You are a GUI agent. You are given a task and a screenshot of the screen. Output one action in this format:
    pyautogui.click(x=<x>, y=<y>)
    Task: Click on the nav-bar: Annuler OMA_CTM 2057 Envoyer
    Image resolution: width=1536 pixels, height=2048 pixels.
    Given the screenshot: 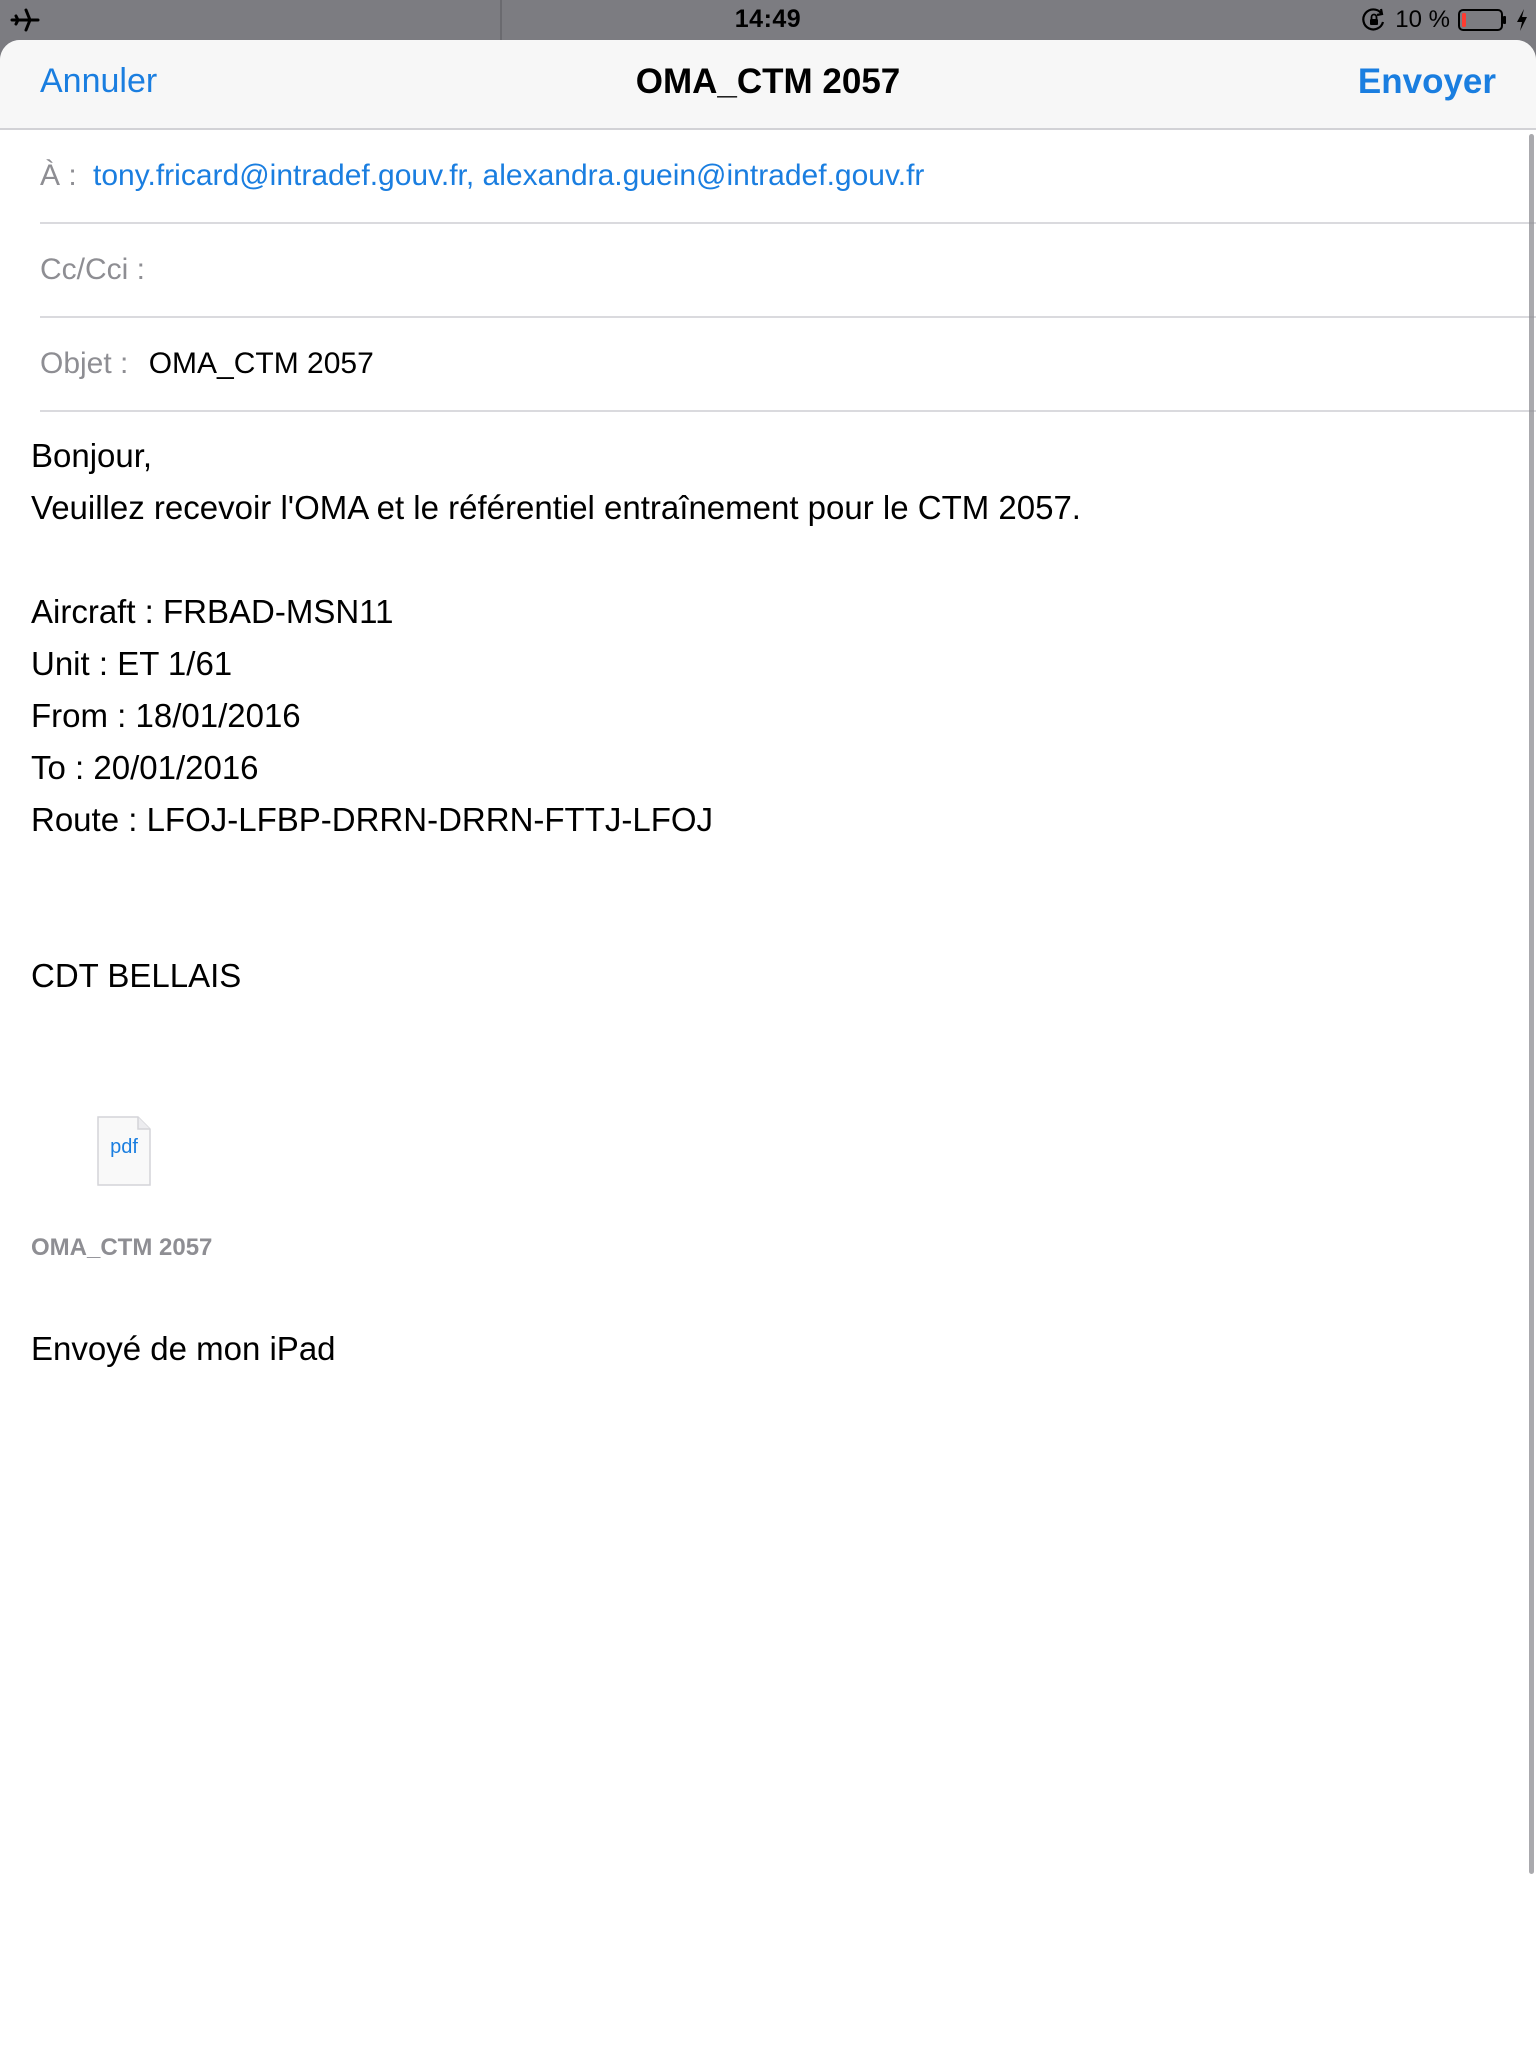 What is the action you would take?
    pyautogui.click(x=768, y=85)
    